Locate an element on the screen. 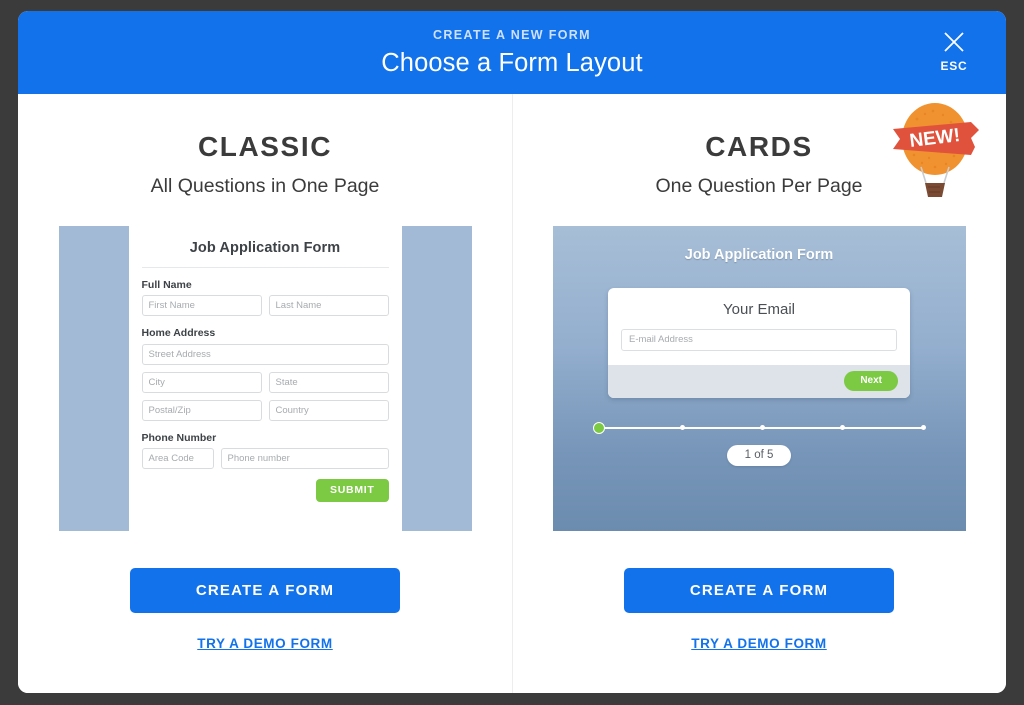 Image resolution: width=1024 pixels, height=705 pixels. classic-form-title: Job Application Form is located at coordinates (265, 254).